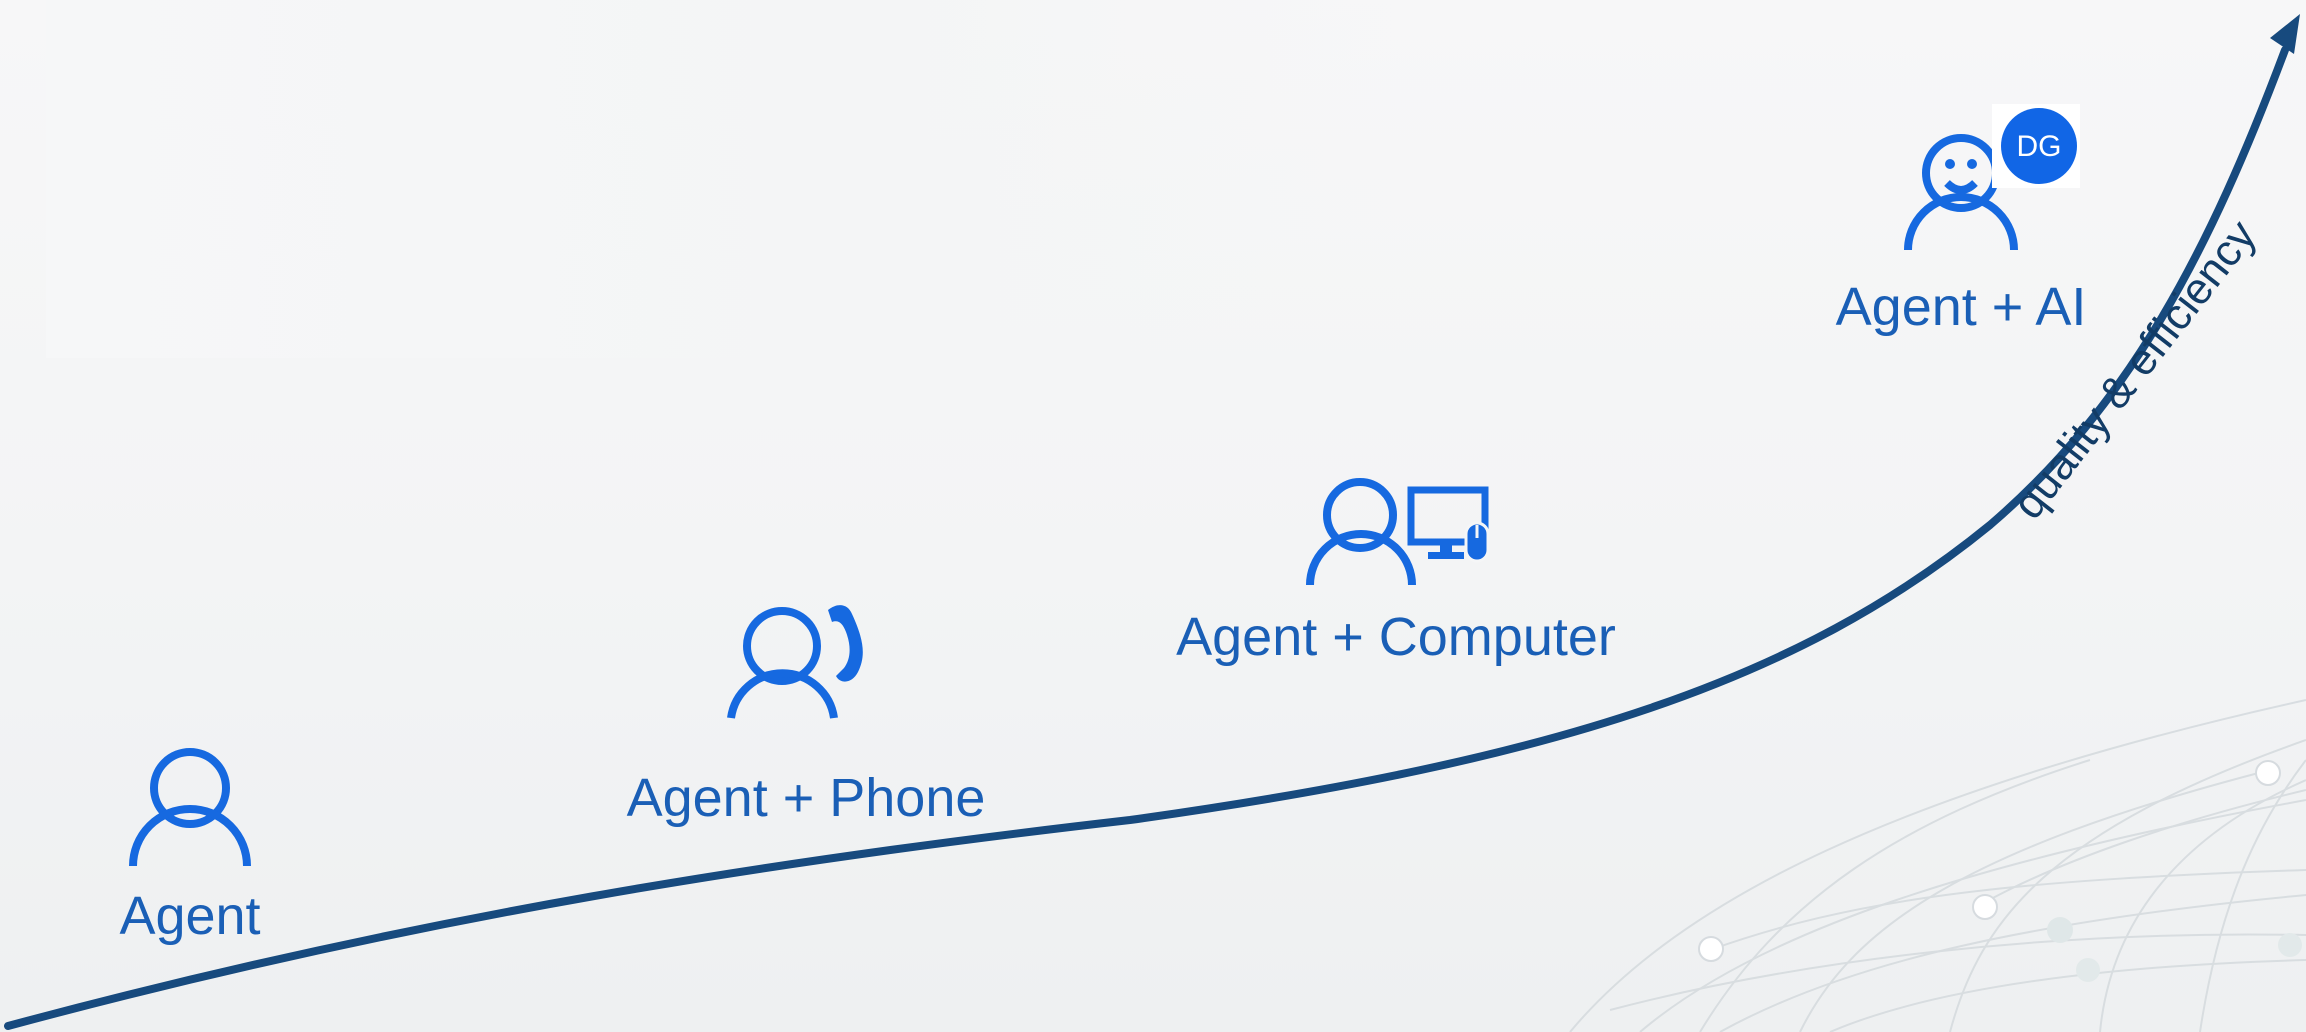 Image resolution: width=2306 pixels, height=1032 pixels. I want to click on person-phone-icon, so click(795, 662).